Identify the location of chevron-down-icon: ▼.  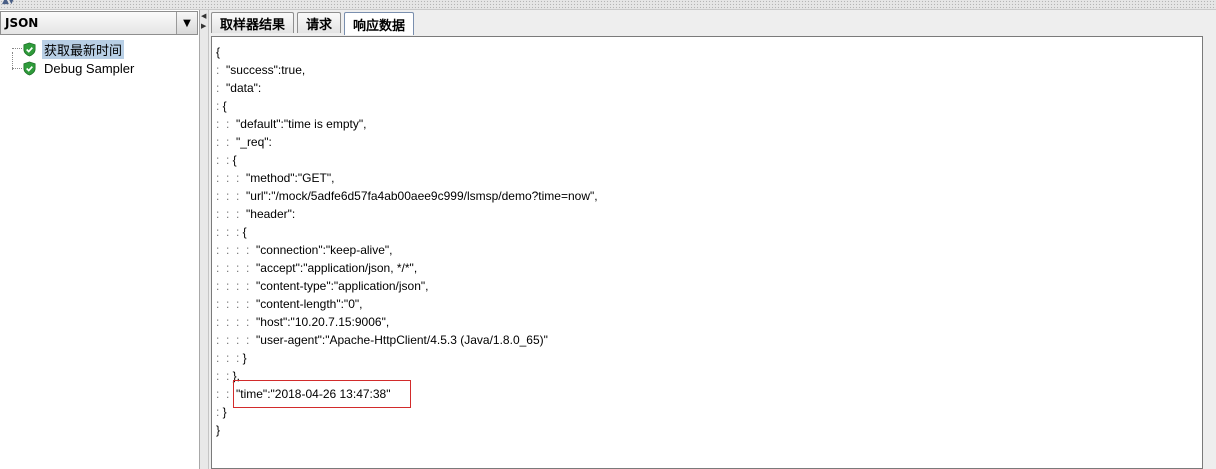
(186, 23).